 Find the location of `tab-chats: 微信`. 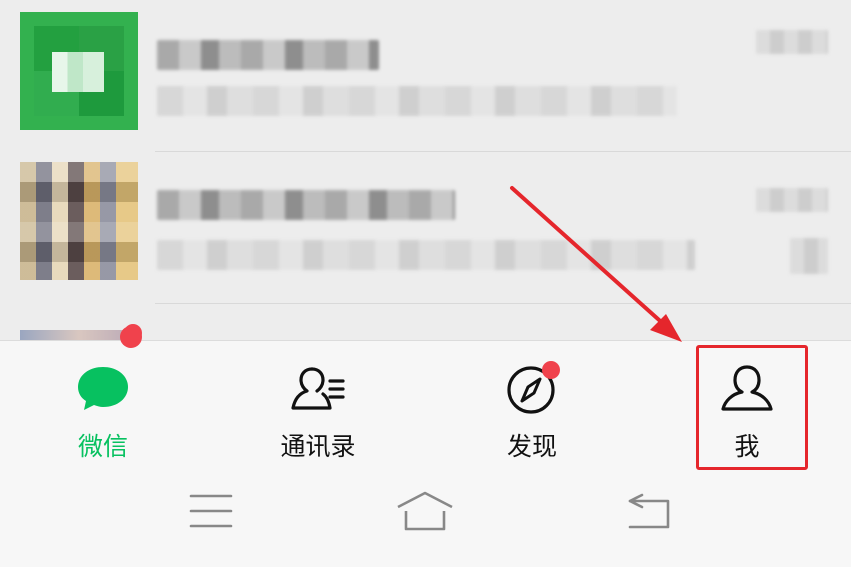

tab-chats: 微信 is located at coordinates (103, 406).